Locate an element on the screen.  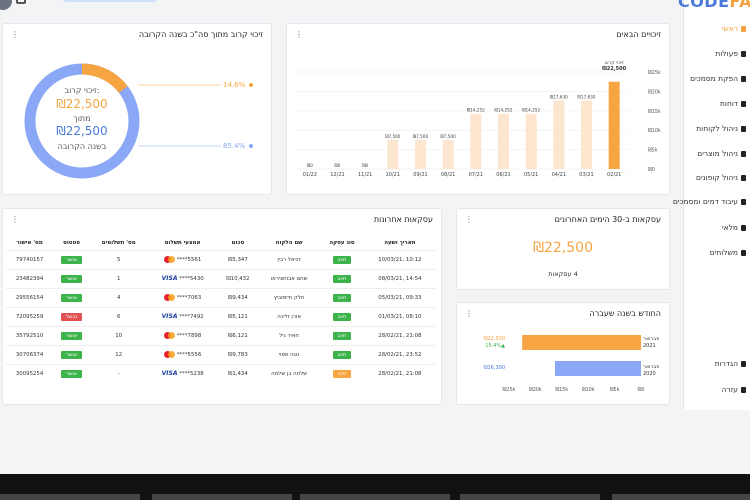
row2-value: ₪16,300 is located at coordinates (494, 368).